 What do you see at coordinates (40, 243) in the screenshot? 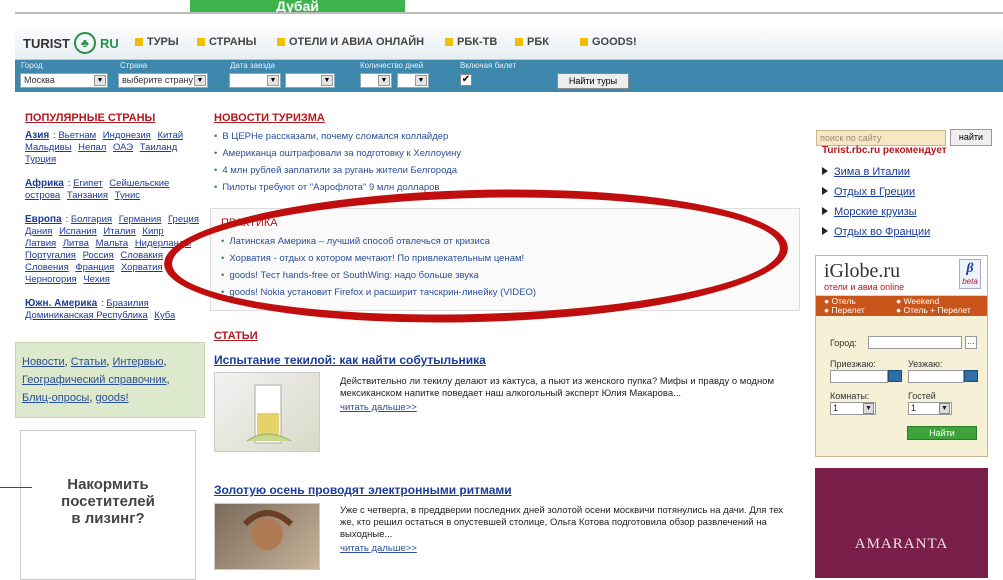
I see `country-link: Латвия` at bounding box center [40, 243].